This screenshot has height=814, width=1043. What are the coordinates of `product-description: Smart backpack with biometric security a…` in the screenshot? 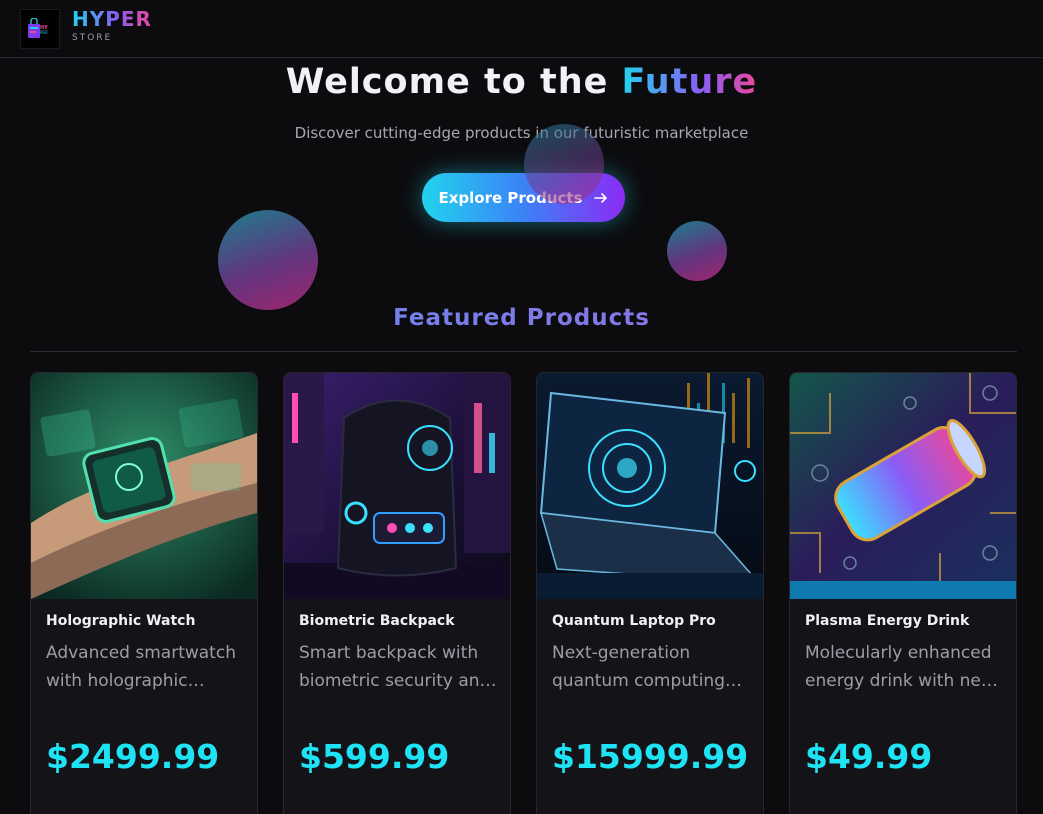 It's located at (395, 667).